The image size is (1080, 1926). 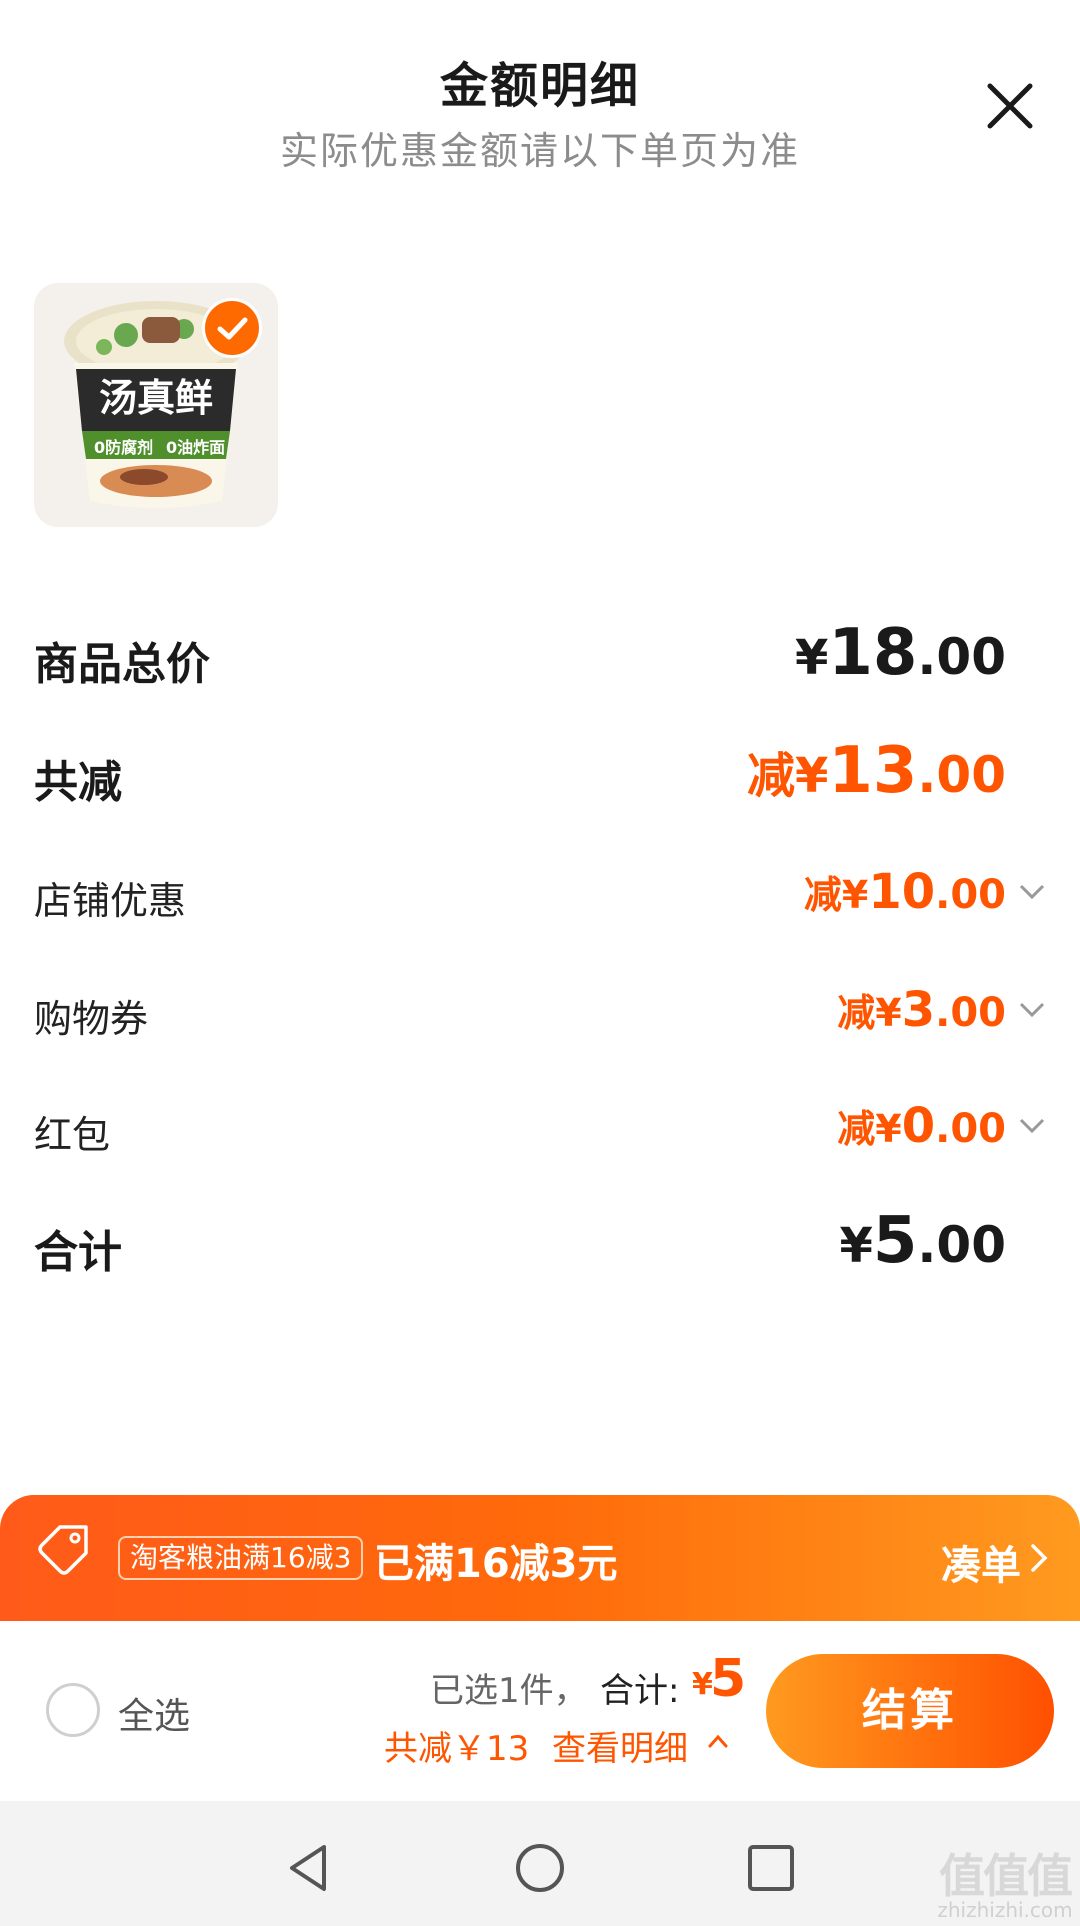 What do you see at coordinates (981, 1562) in the screenshot?
I see `add-items-link: 凑单` at bounding box center [981, 1562].